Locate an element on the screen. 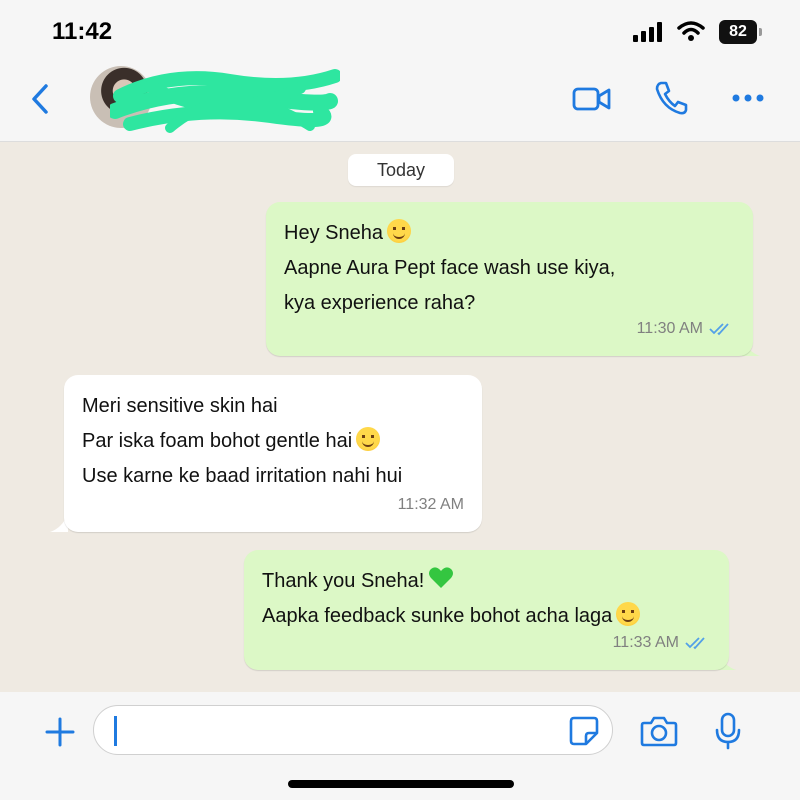 The image size is (800, 800). composer-bar is located at coordinates (400, 746).